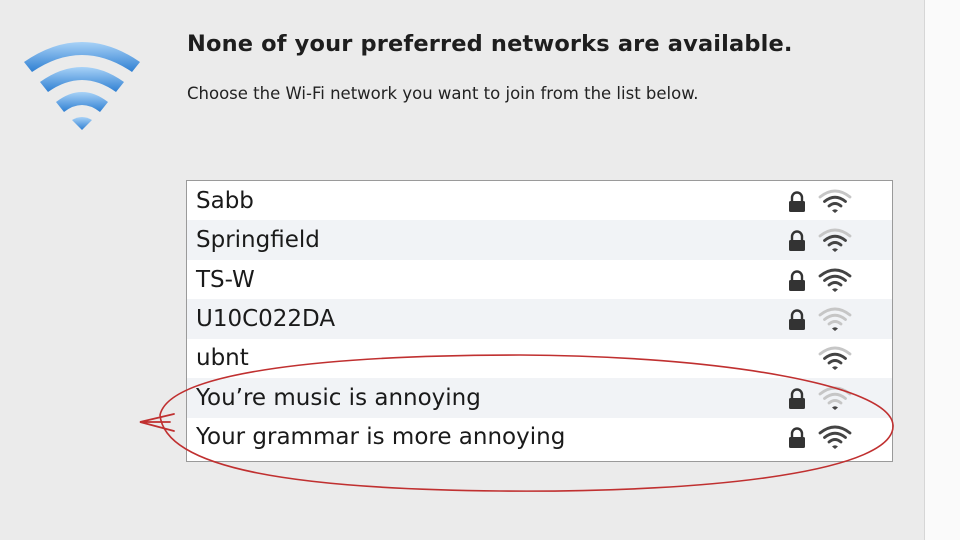 This screenshot has width=960, height=540. Describe the element at coordinates (381, 436) in the screenshot. I see `network-name: Your grammar is more annoying` at that location.